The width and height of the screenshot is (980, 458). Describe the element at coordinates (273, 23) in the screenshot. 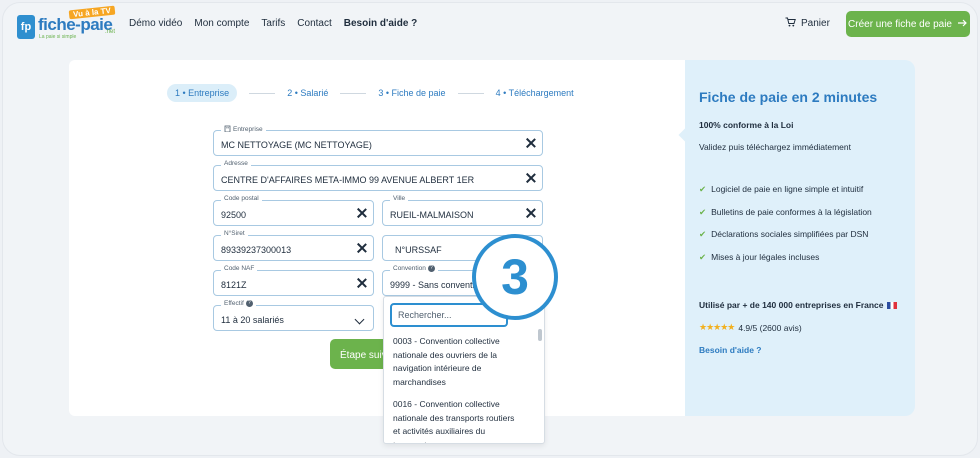

I see `nav-link-pricing: Tarifs` at that location.